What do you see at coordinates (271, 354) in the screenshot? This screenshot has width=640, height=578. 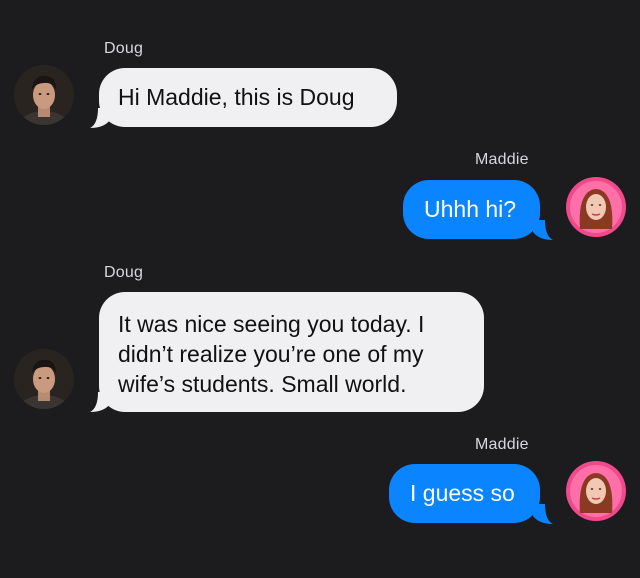 I see `message-text-line: didn’t realize you’re one of my` at bounding box center [271, 354].